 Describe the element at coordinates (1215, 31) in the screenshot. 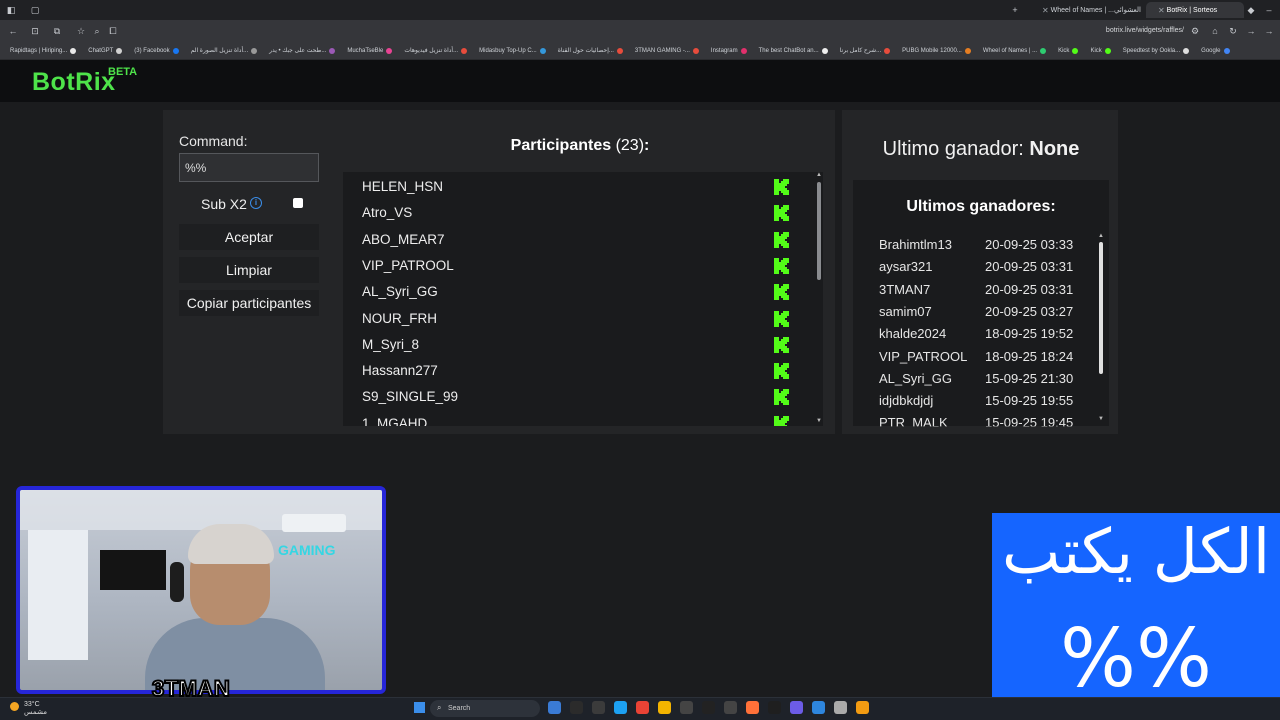

I see `home-icon: ⌂` at that location.